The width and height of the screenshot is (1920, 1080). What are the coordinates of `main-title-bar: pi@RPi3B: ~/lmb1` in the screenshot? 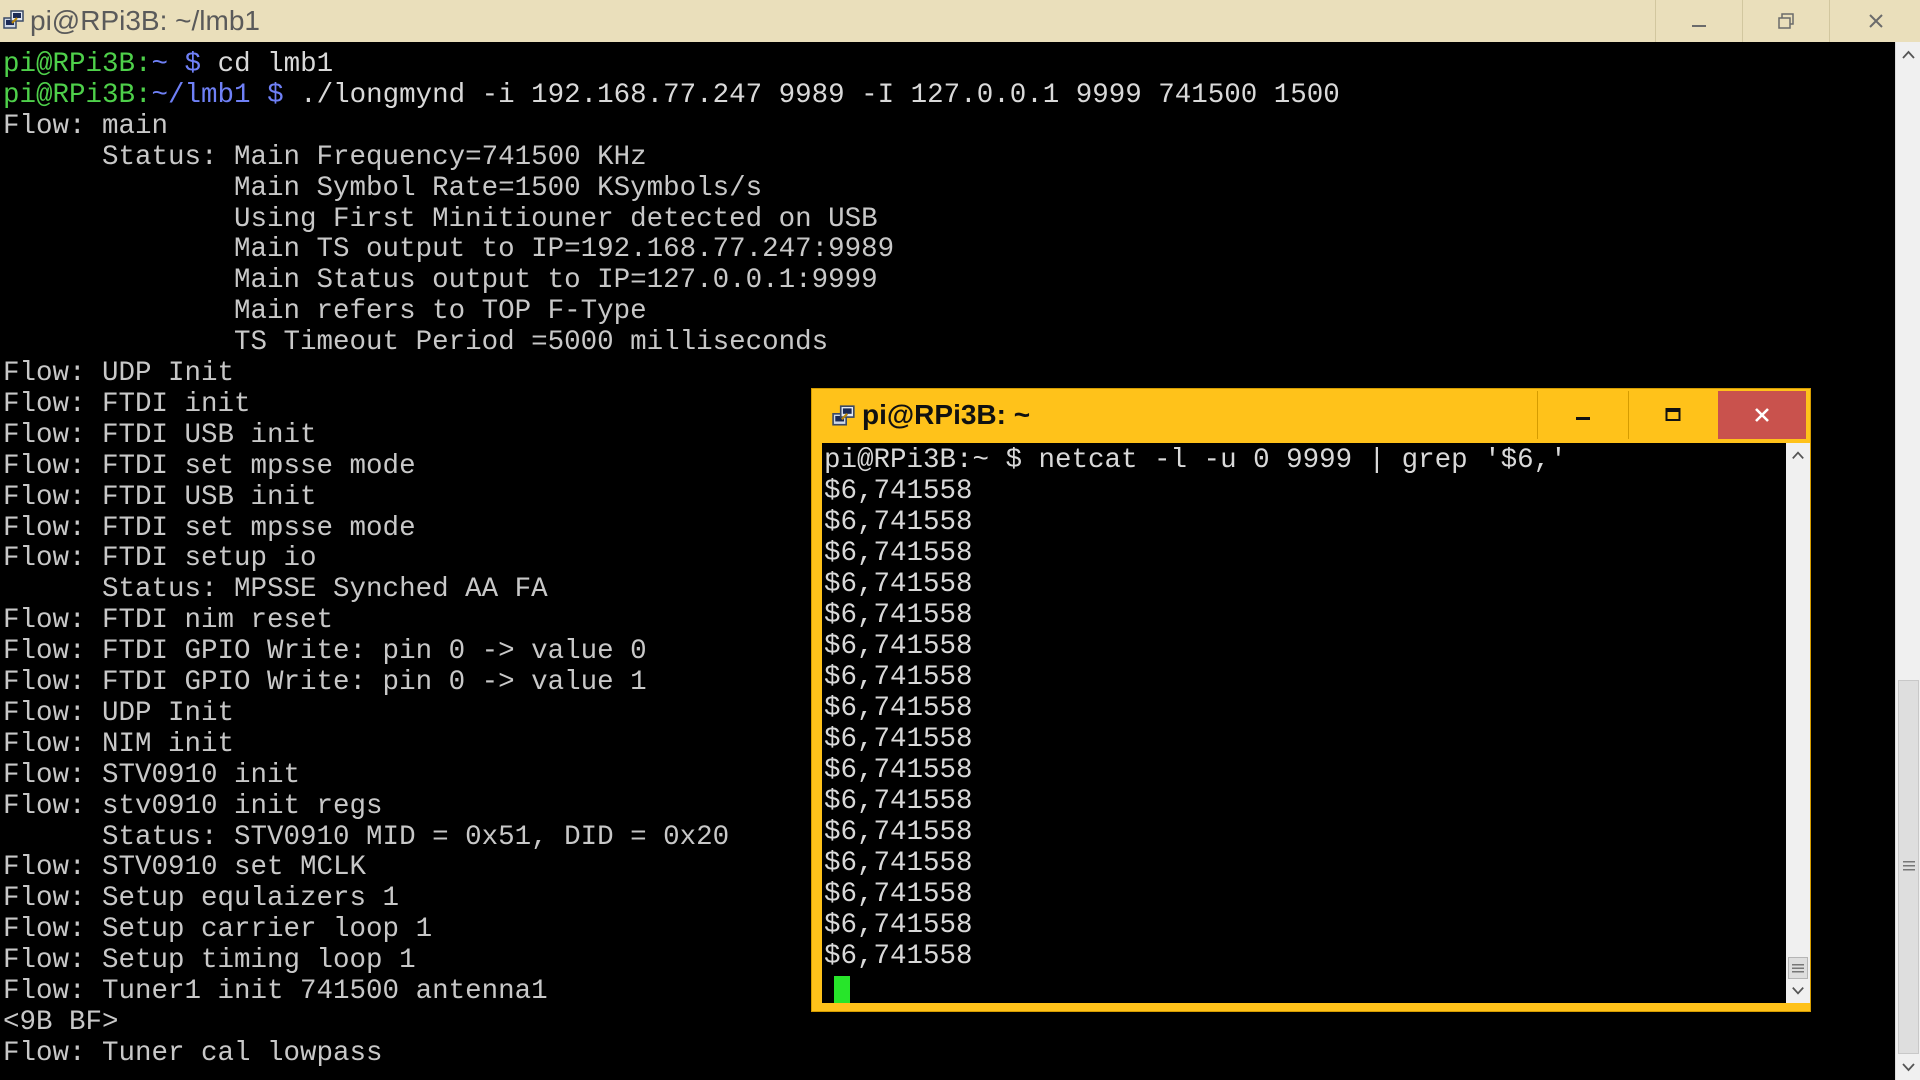 It's located at (960, 21).